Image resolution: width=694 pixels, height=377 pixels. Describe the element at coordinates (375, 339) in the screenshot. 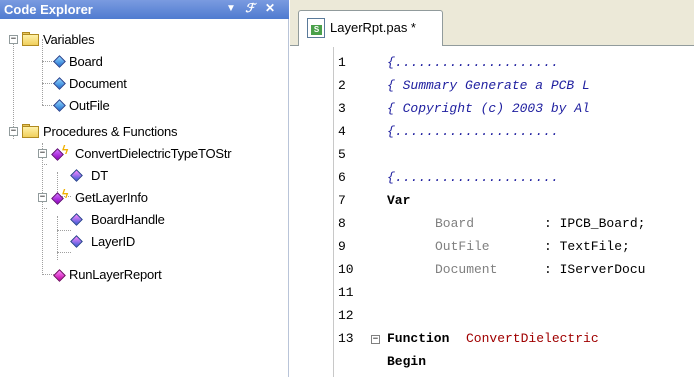

I see `fold-toggle: −` at that location.